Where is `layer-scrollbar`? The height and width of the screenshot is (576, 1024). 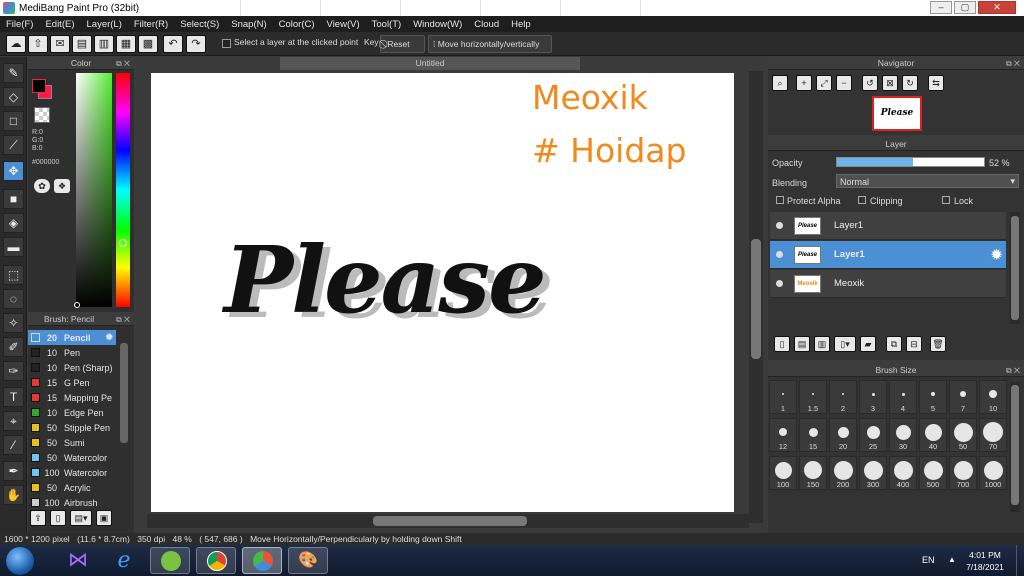 layer-scrollbar is located at coordinates (1015, 268).